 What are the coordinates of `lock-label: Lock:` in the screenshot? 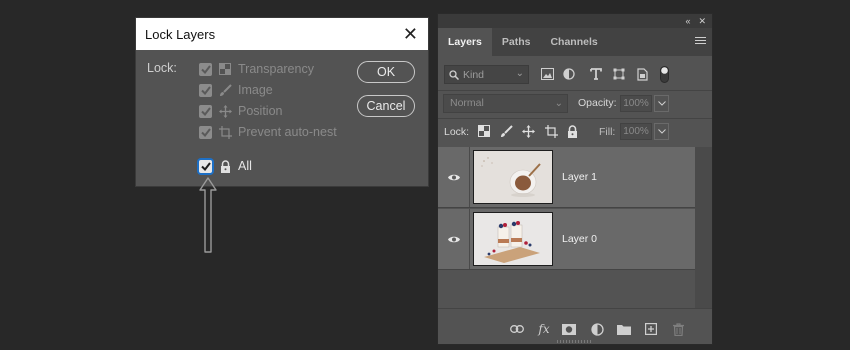 It's located at (162, 68).